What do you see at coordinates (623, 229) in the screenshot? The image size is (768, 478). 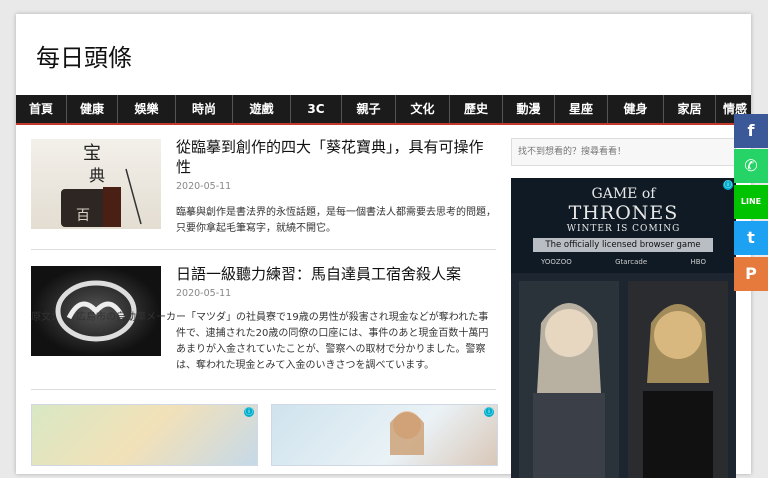 I see `ad-subtitle: WINTER IS COMING` at bounding box center [623, 229].